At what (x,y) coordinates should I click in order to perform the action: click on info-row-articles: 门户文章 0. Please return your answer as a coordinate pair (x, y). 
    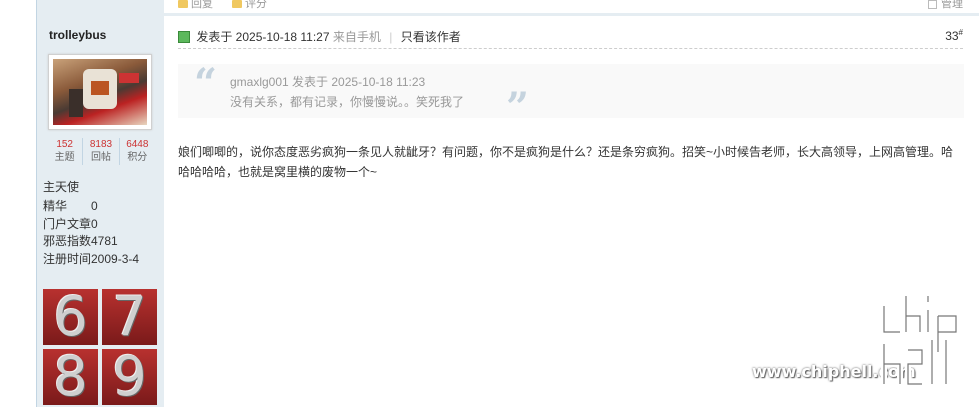
    Looking at the image, I should click on (91, 225).